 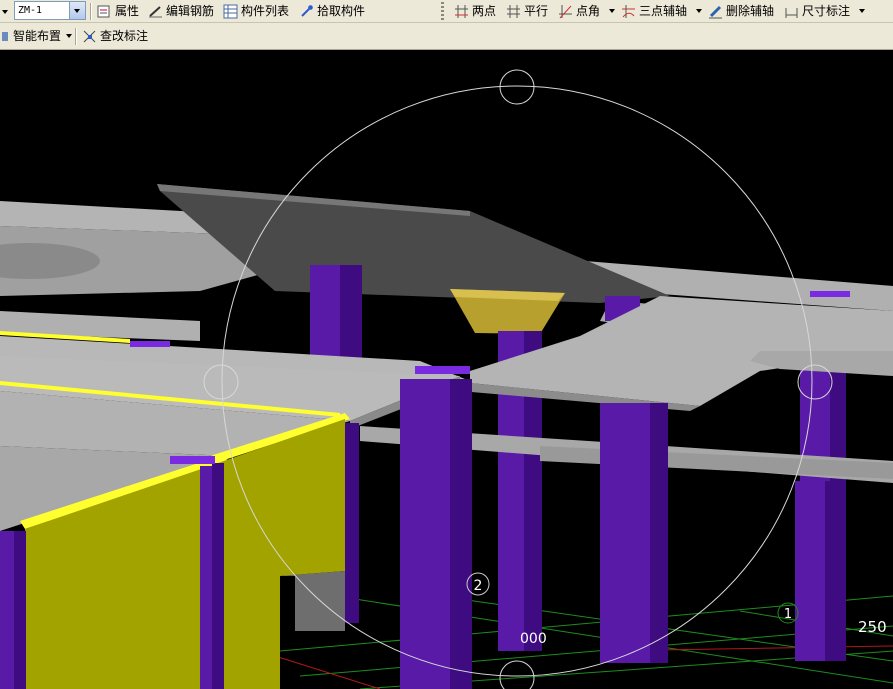 I want to click on dimension-button: 尺寸标注, so click(x=824, y=11).